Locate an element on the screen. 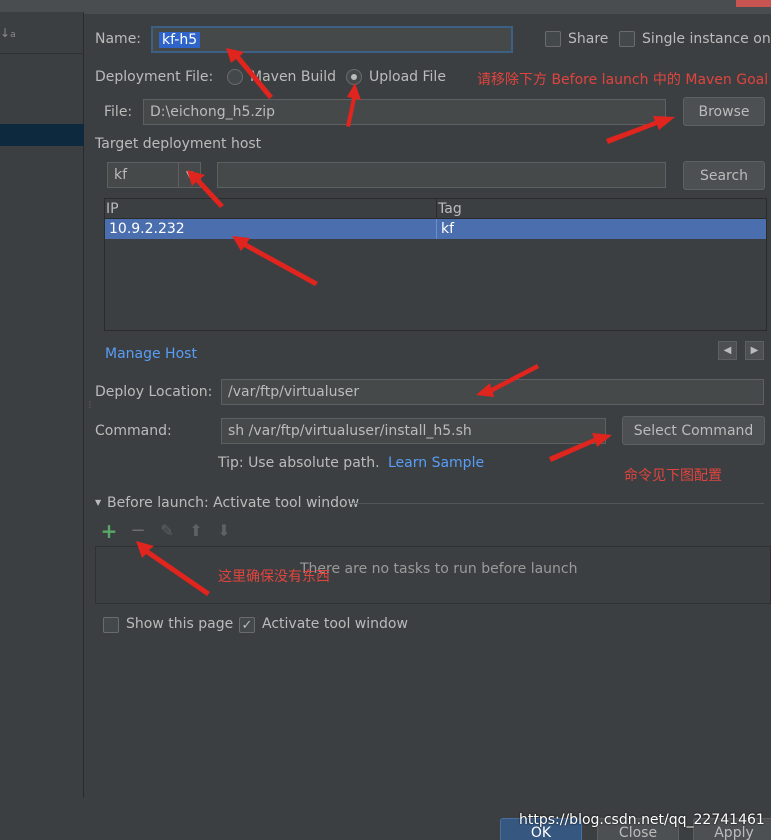  activate-tool-window-checkbox: ✓ is located at coordinates (247, 625).